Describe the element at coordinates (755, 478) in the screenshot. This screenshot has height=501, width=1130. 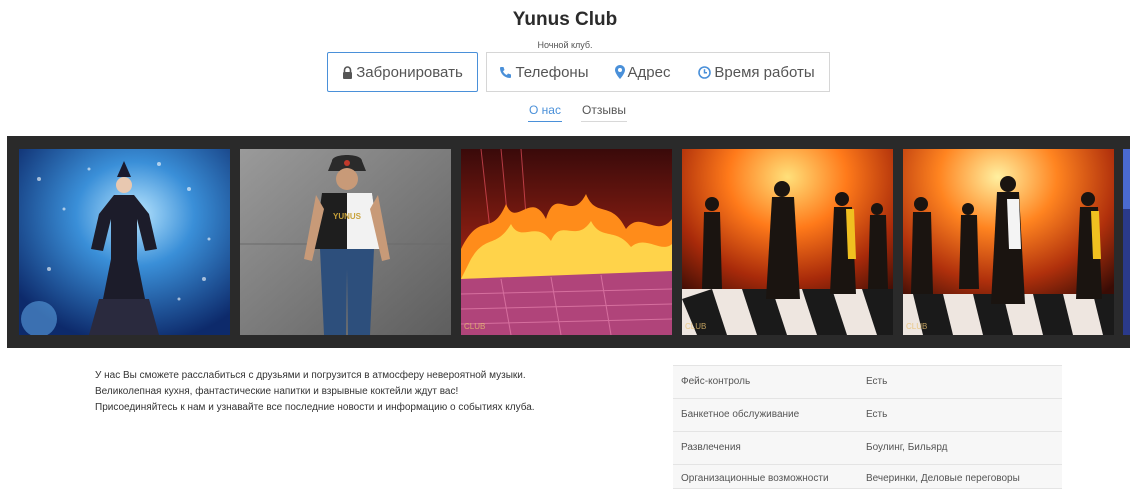
I see `info-key: Организационные возможности` at that location.